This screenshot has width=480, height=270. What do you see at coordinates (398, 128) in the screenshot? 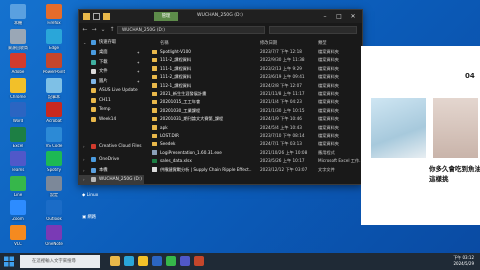
I see `advert-image` at bounding box center [398, 128].